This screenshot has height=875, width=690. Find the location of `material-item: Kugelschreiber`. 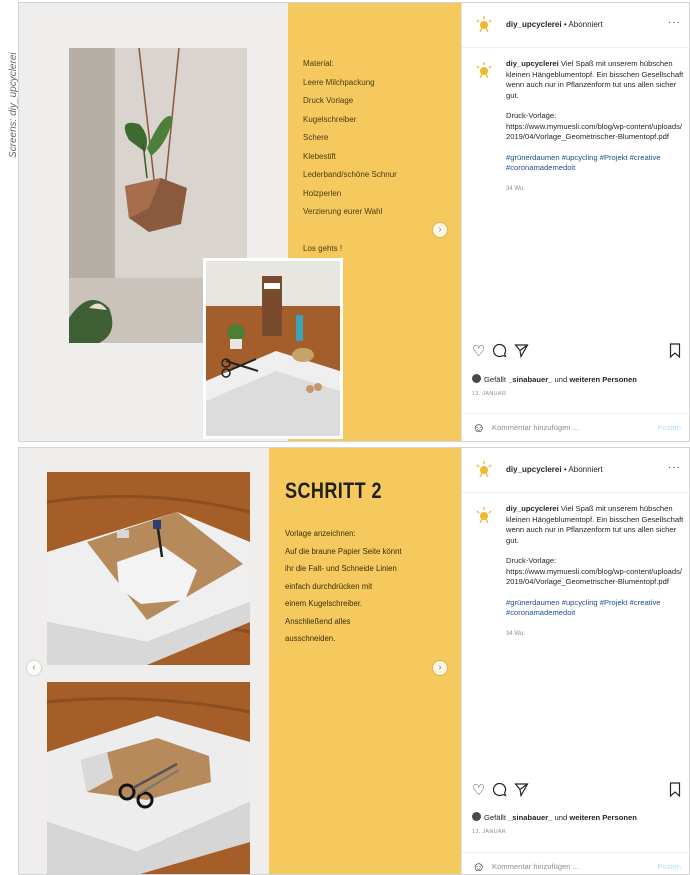

material-item: Kugelschreiber is located at coordinates (330, 119).